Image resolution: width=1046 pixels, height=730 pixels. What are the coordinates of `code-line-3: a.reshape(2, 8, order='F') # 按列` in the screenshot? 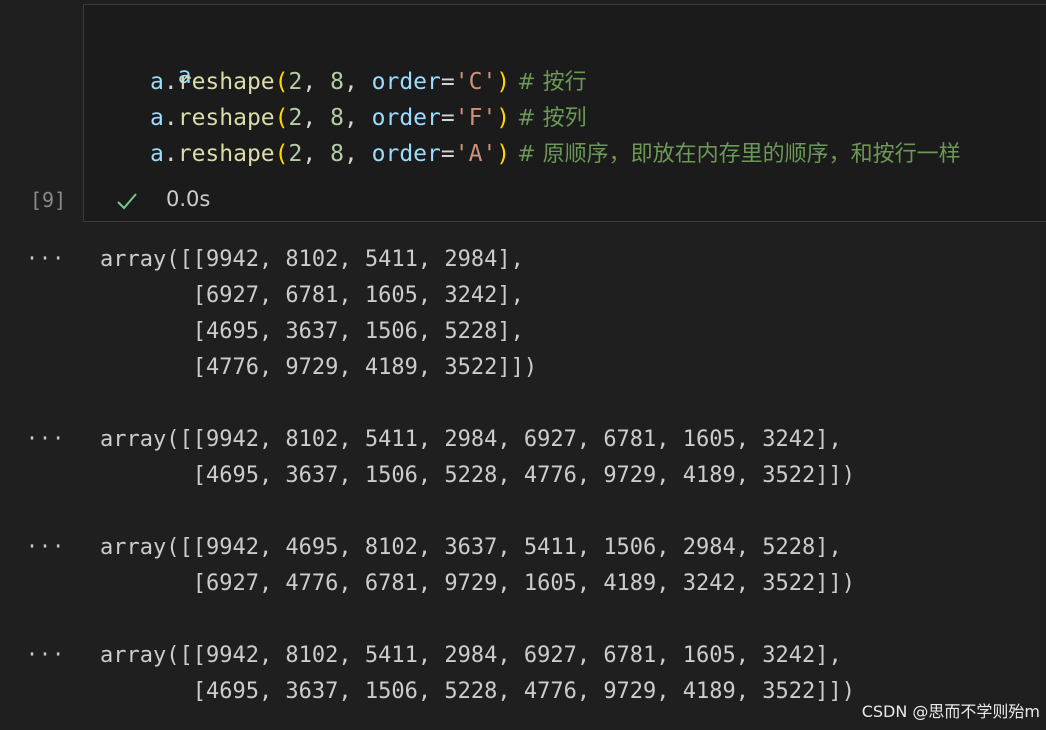 It's located at (368, 118).